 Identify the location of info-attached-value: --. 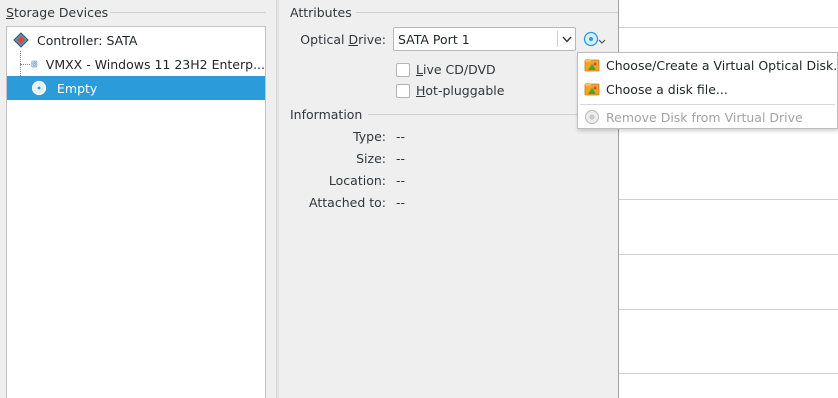
(401, 202).